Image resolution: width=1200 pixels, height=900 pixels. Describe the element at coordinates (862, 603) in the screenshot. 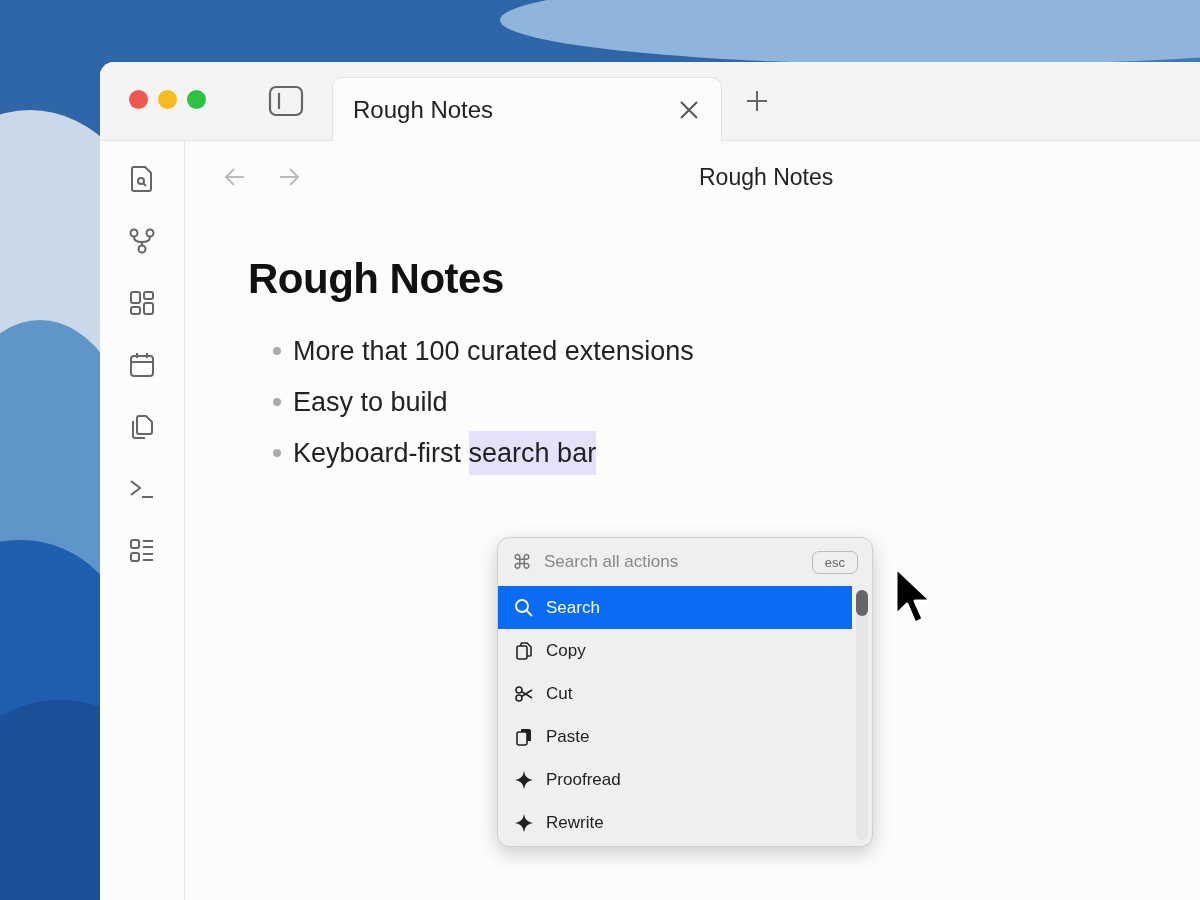

I see `scrollbar-thumb` at that location.